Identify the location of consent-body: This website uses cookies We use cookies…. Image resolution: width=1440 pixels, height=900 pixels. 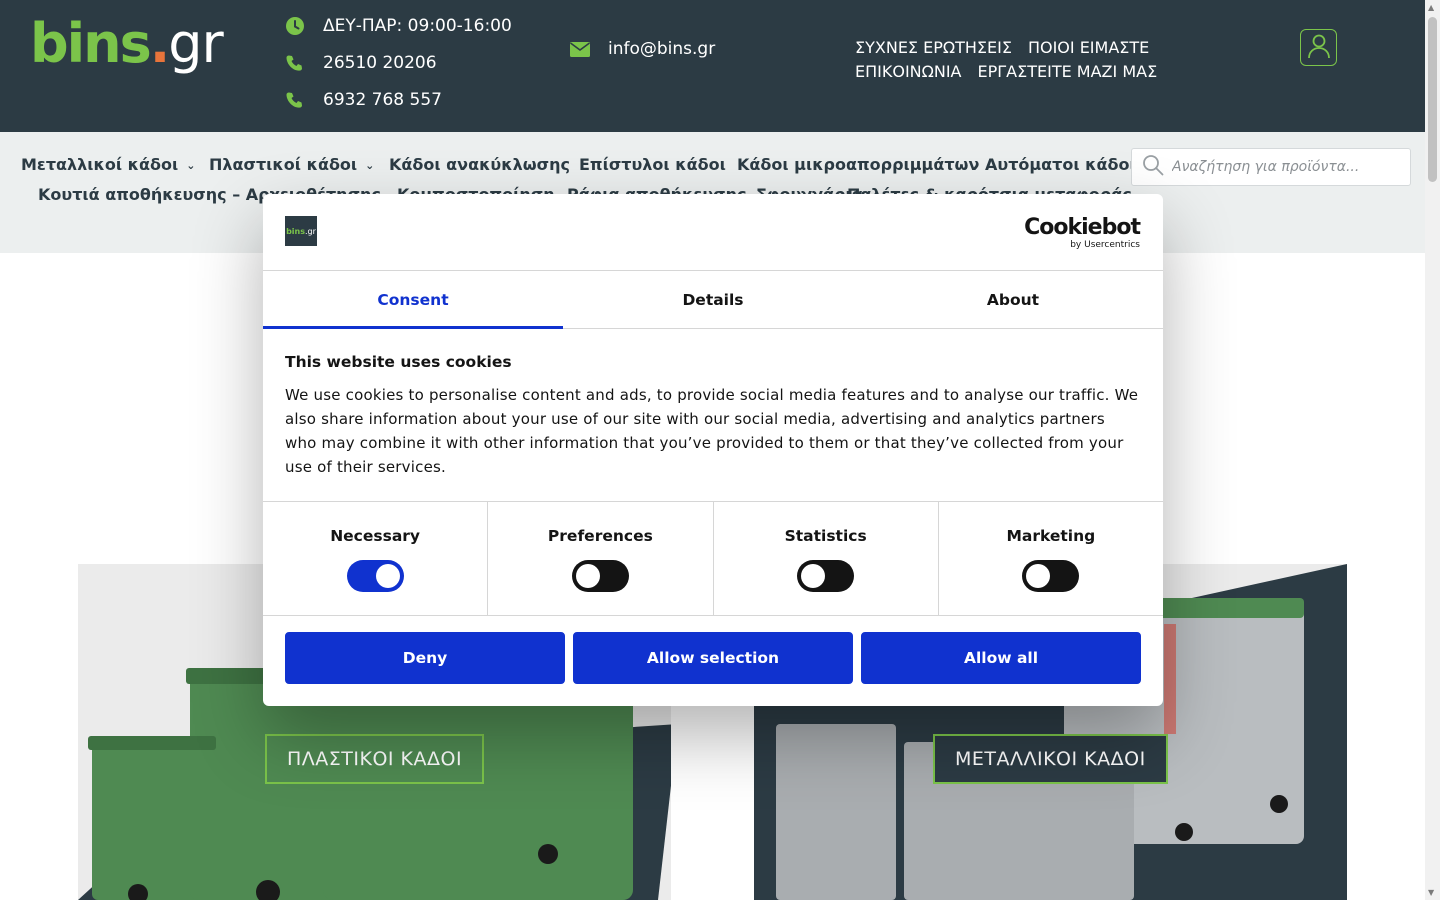
(713, 415).